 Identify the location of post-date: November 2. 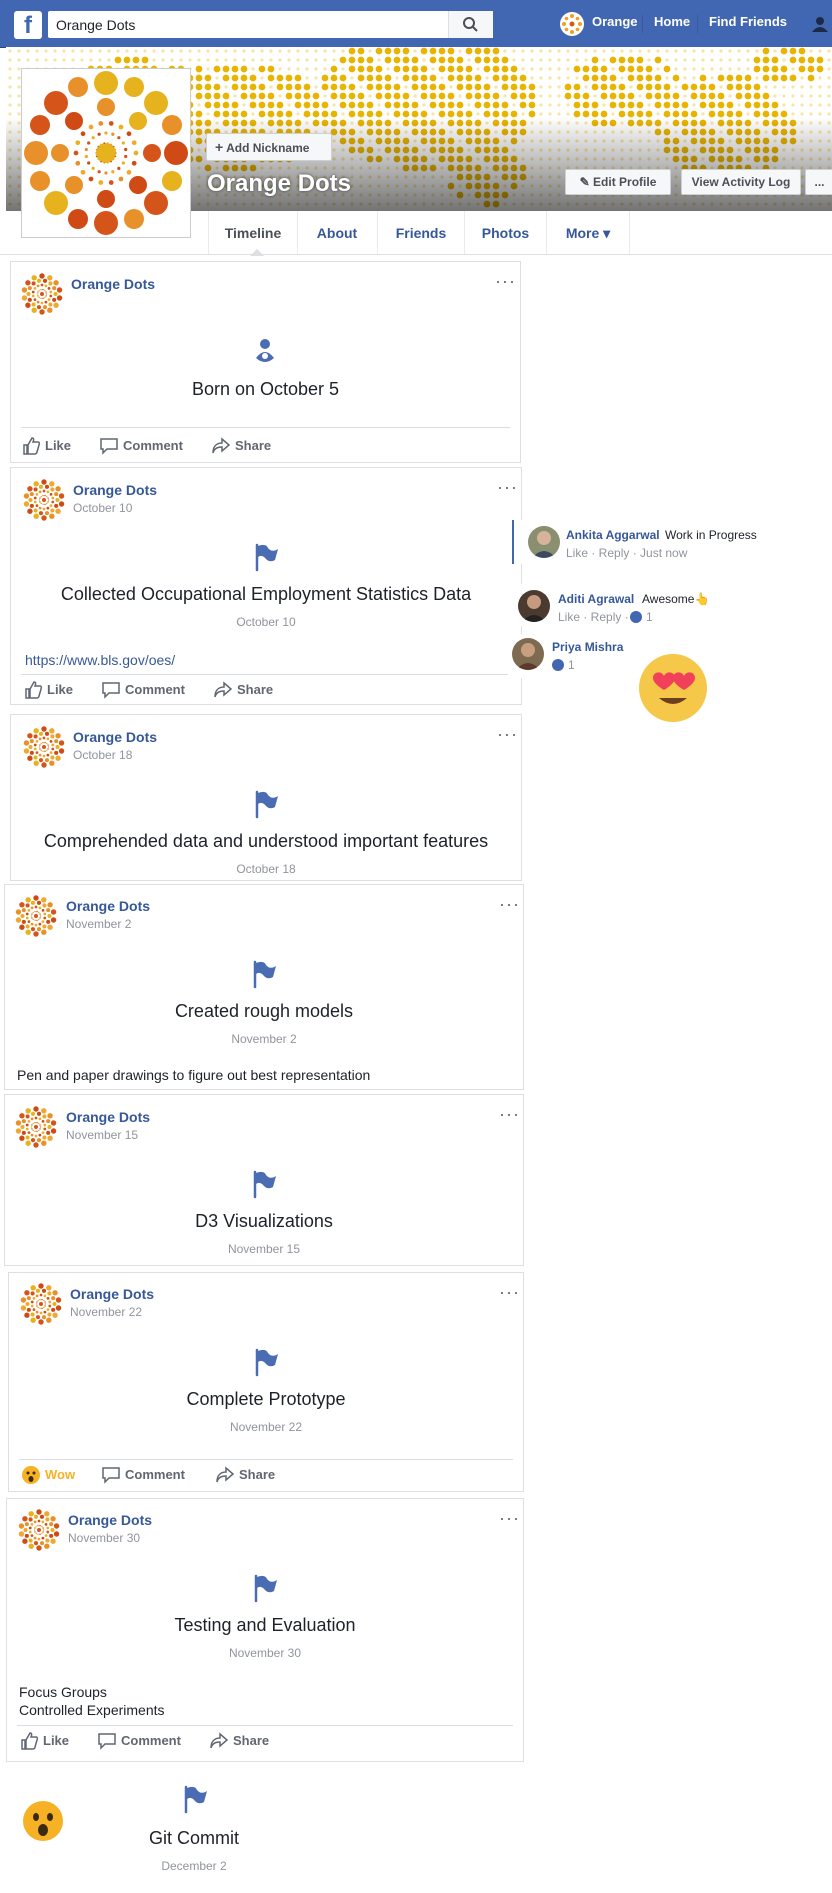
(98, 924).